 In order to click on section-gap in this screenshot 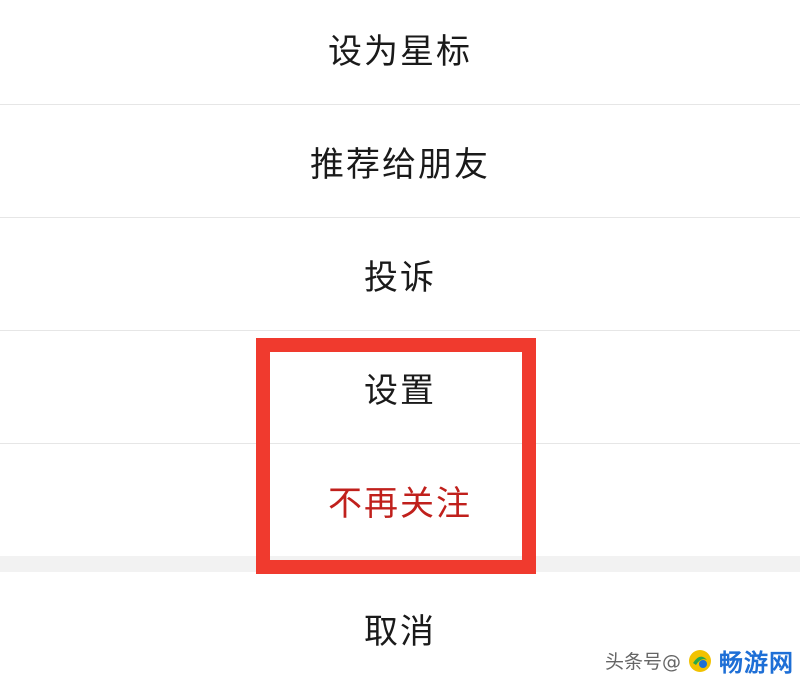, I will do `click(400, 564)`.